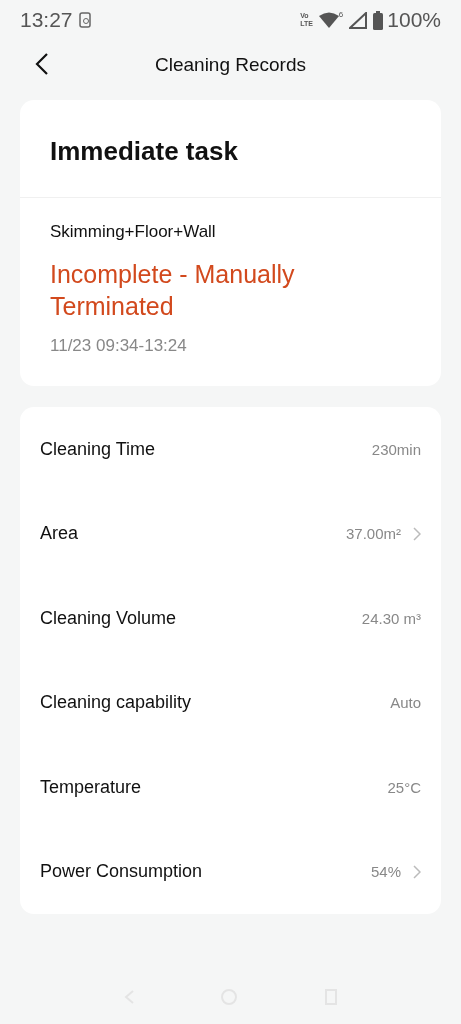 The image size is (461, 1024). Describe the element at coordinates (122, 872) in the screenshot. I see `detail-label: Power Consumption` at that location.